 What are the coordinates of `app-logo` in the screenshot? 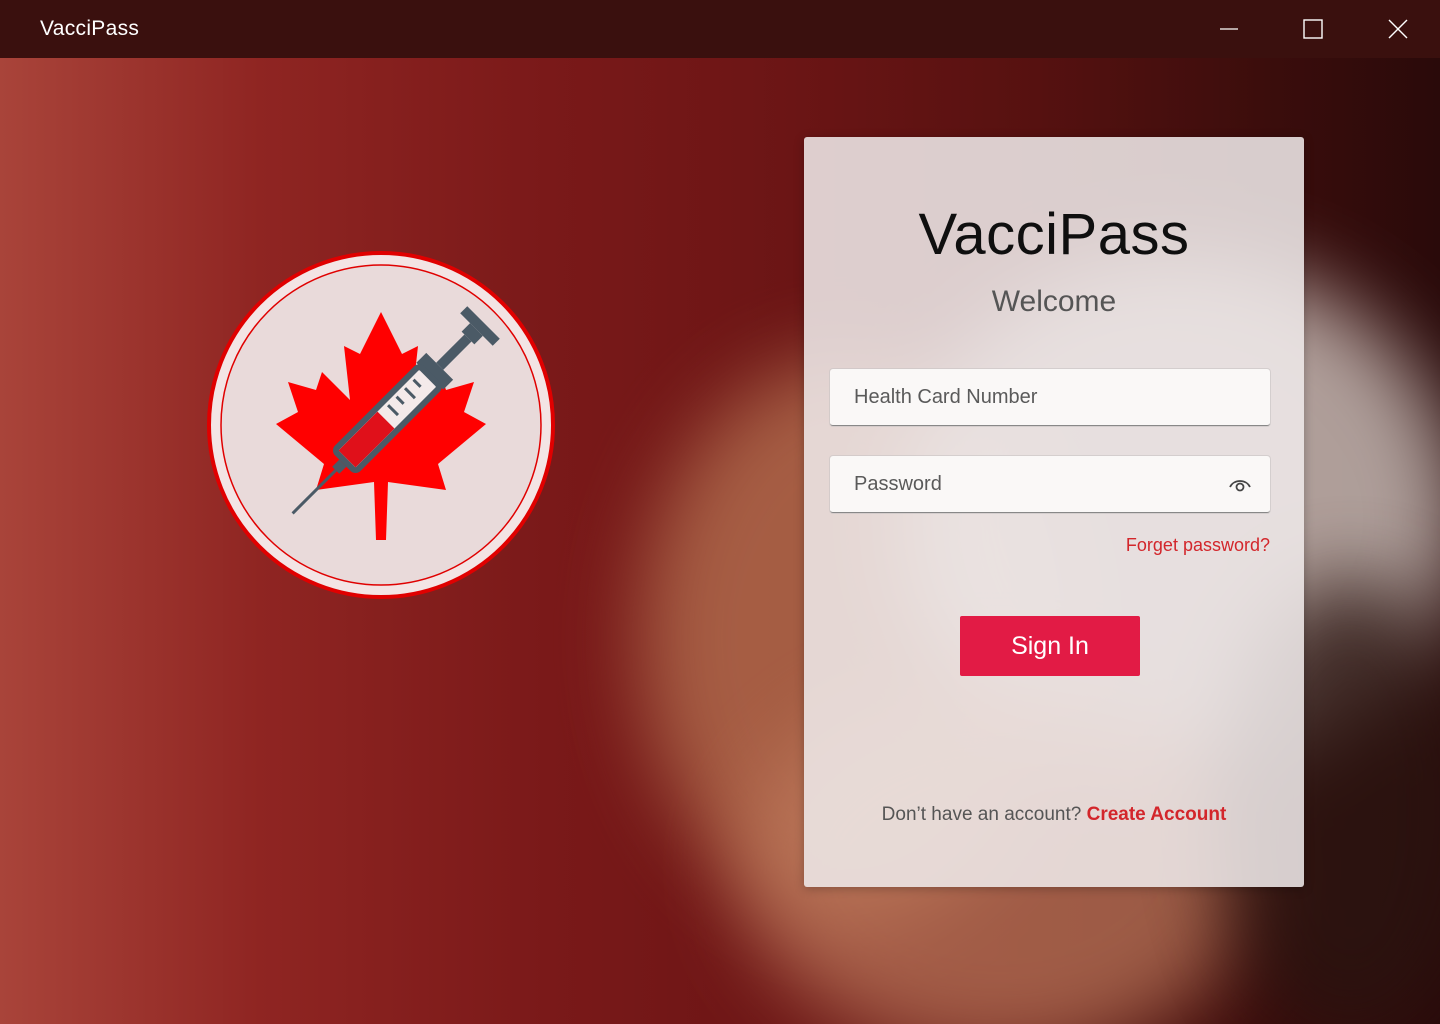 It's located at (381, 425).